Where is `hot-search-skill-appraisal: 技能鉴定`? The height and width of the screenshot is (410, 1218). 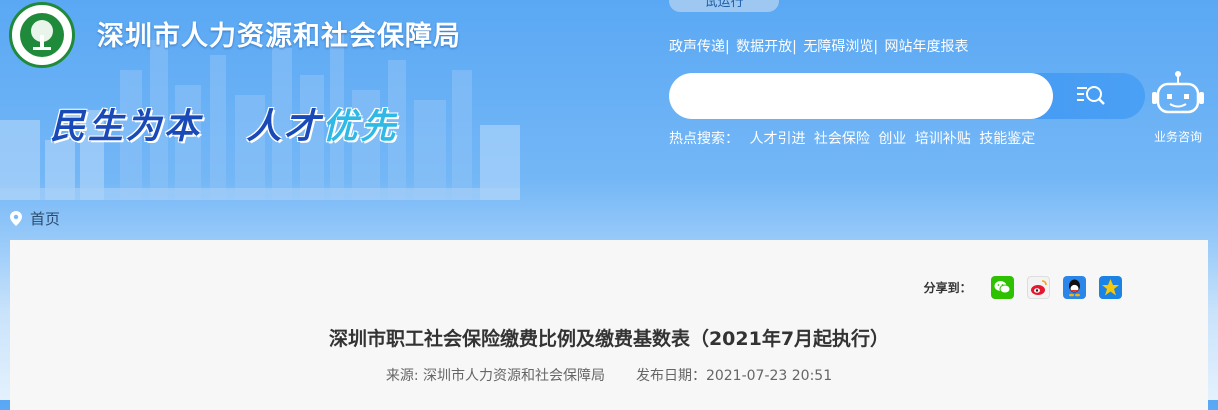
hot-search-skill-appraisal: 技能鉴定 is located at coordinates (1007, 139).